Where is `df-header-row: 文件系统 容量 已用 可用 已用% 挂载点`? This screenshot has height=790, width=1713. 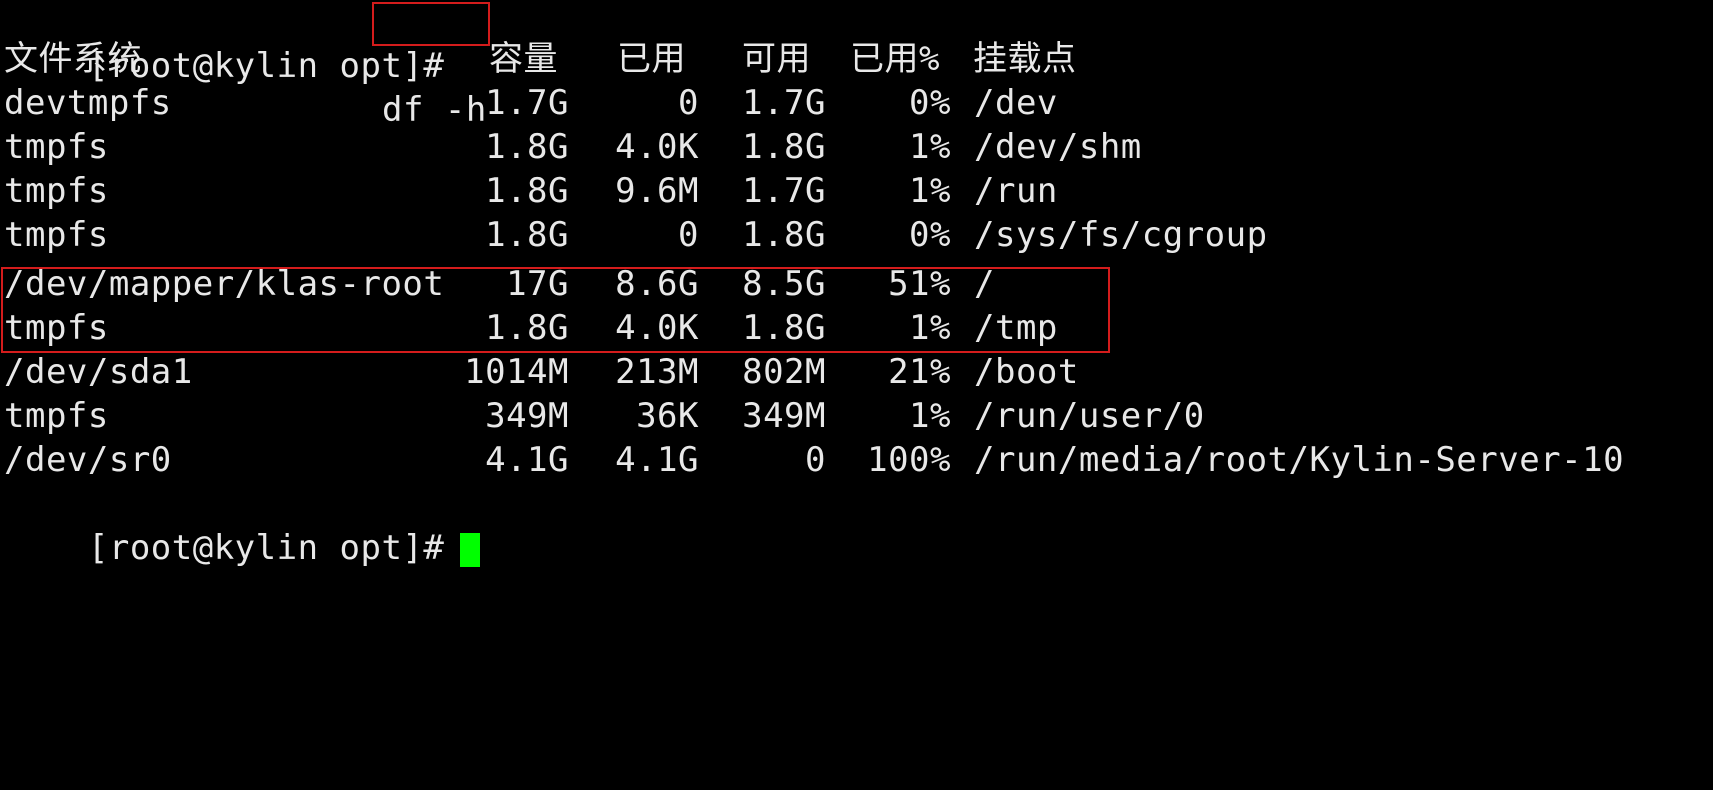 df-header-row: 文件系统 容量 已用 可用 已用% 挂载点 is located at coordinates (854, 59).